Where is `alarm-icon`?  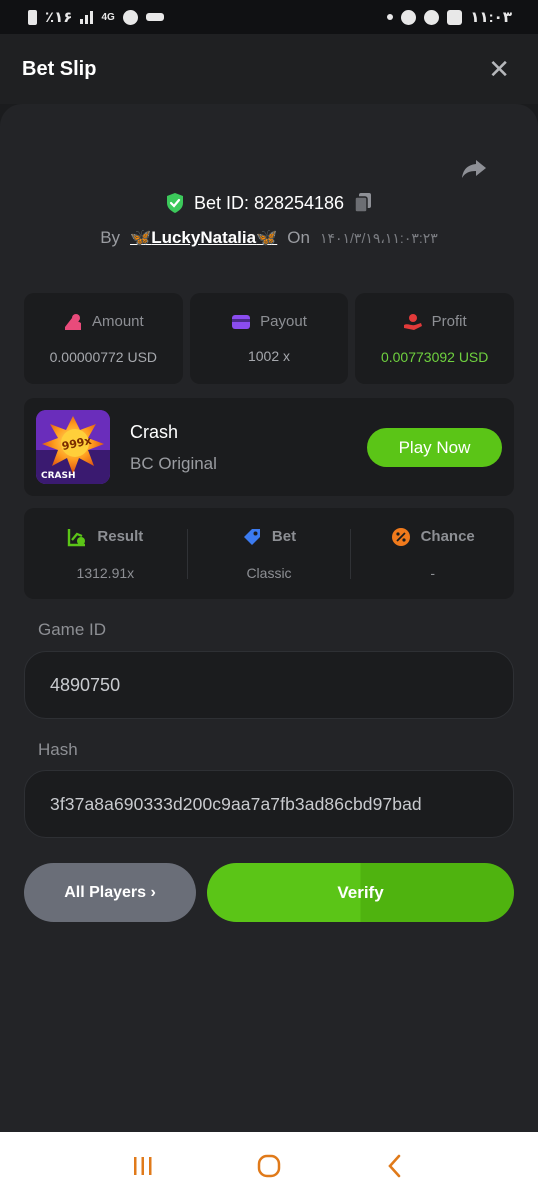 alarm-icon is located at coordinates (130, 17).